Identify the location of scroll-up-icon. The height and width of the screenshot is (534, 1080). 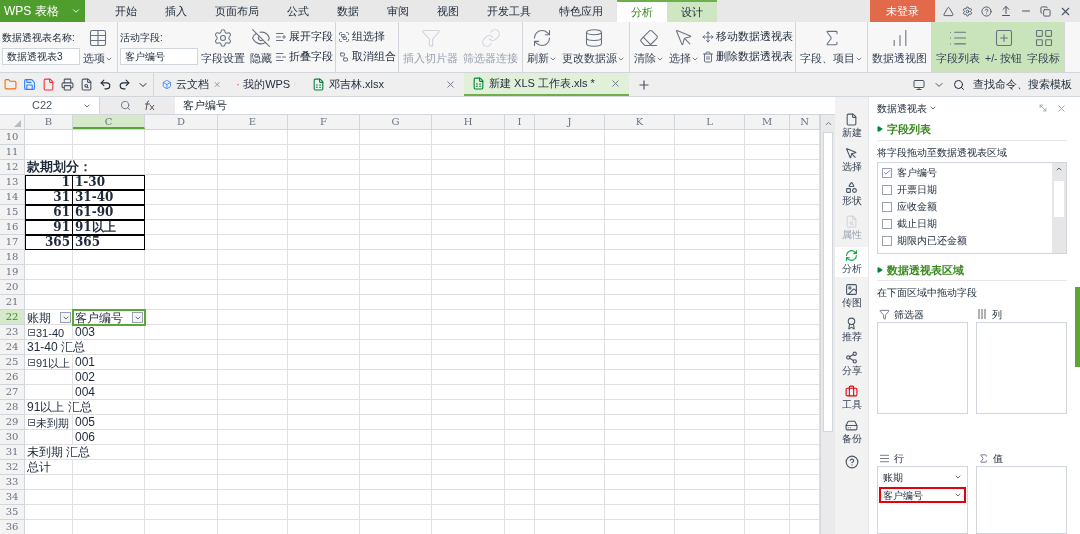
(828, 123).